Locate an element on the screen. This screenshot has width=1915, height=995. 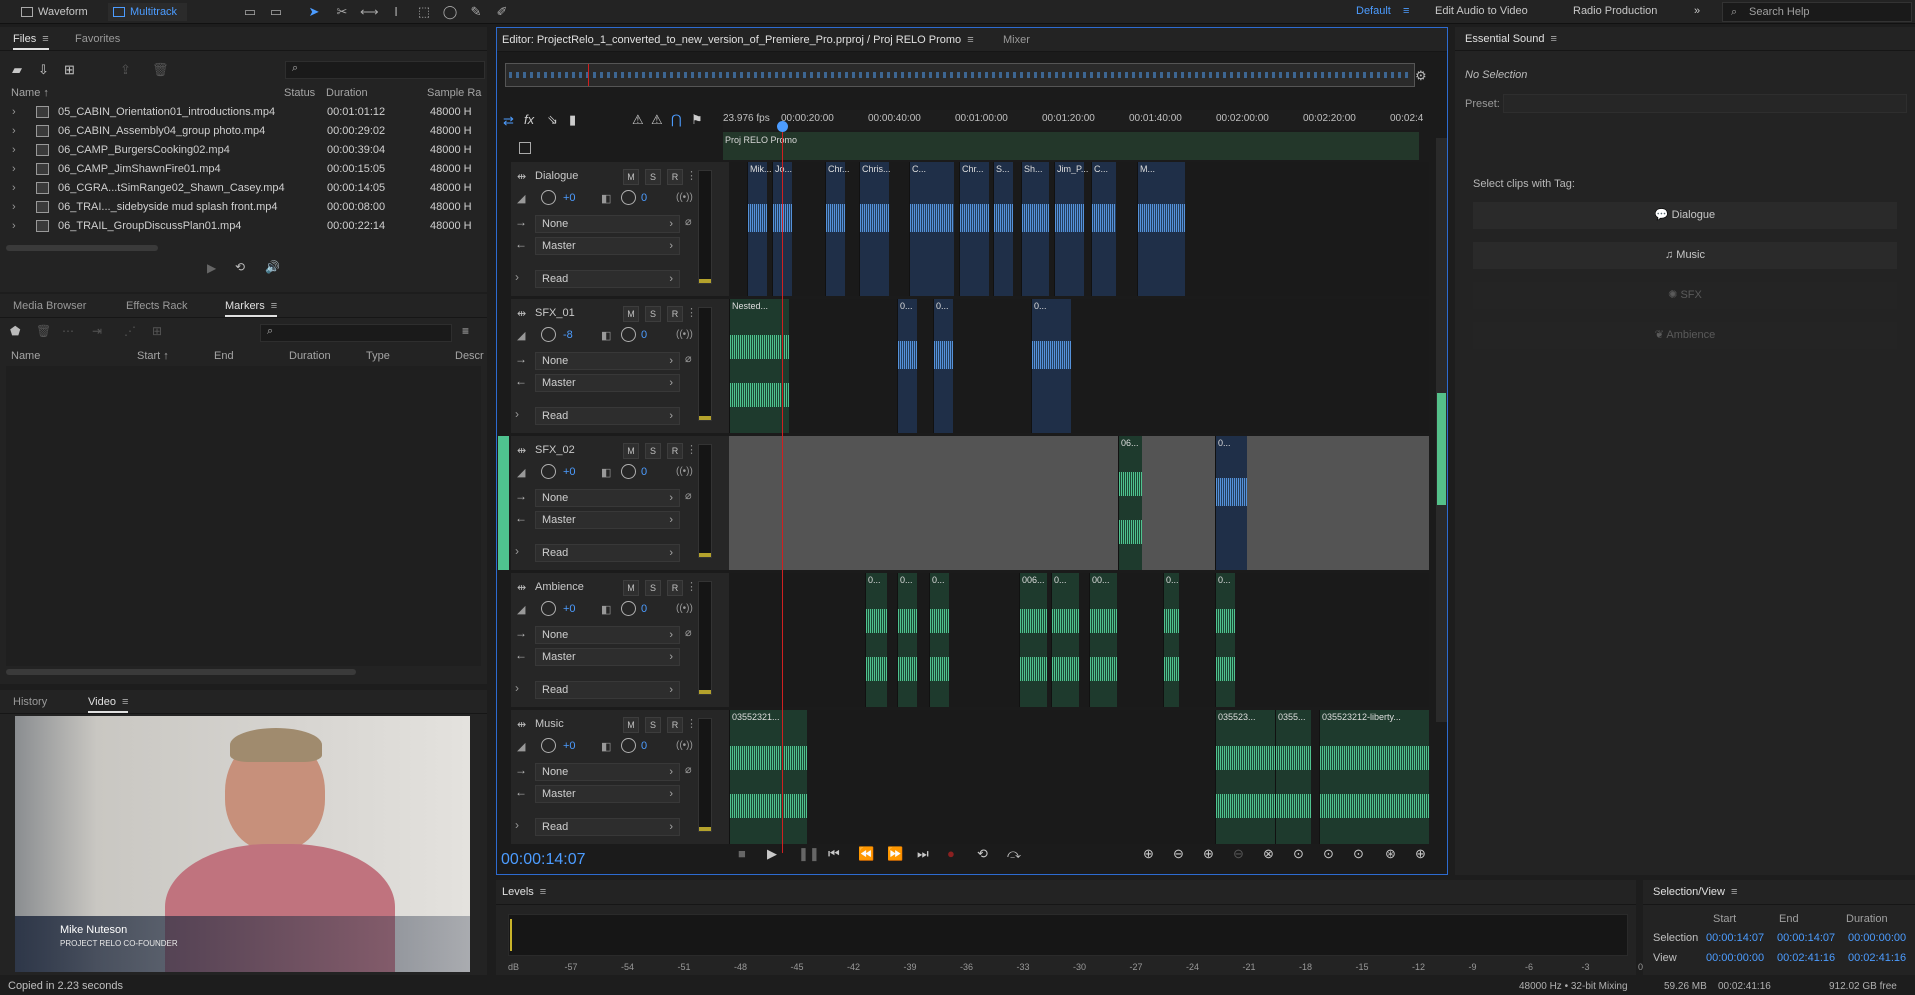
track-name: Music is located at coordinates (549, 724).